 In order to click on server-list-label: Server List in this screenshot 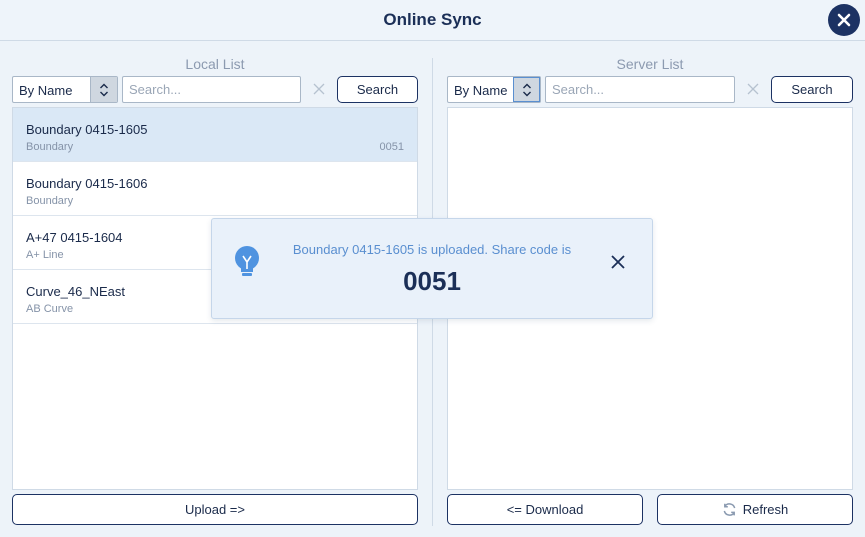, I will do `click(650, 64)`.